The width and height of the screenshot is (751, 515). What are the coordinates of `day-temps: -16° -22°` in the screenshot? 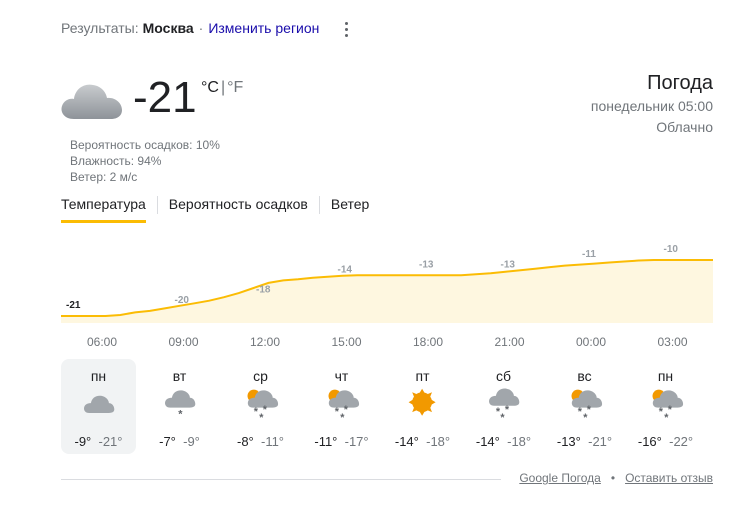 It's located at (665, 441).